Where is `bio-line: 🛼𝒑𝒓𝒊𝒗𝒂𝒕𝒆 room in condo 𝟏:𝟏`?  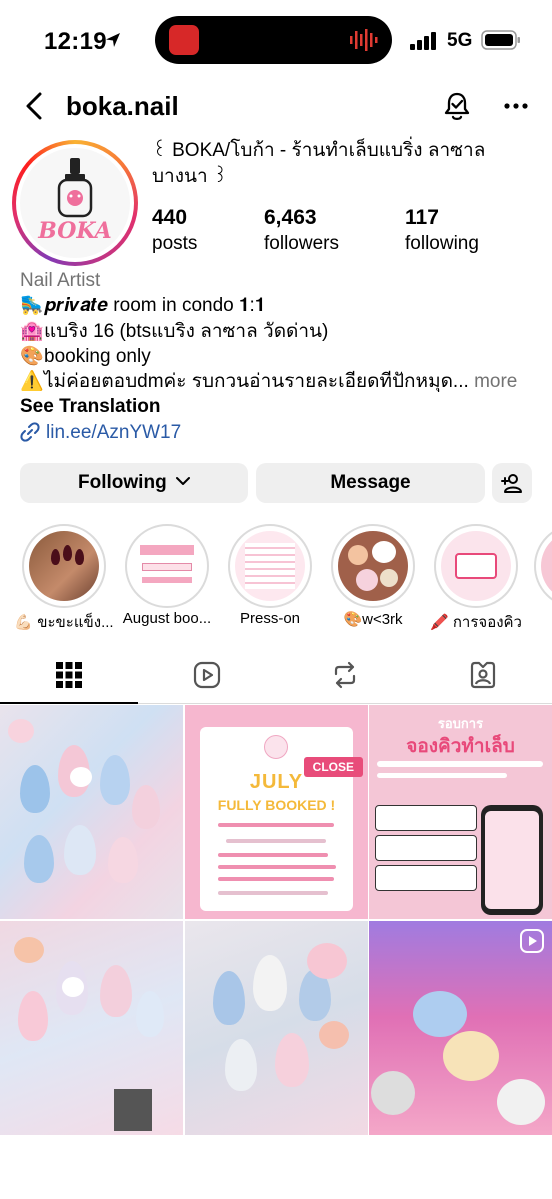 bio-line: 🛼𝒑𝒓𝒊𝒗𝒂𝒕𝒆 room in condo 𝟏:𝟏 is located at coordinates (280, 306).